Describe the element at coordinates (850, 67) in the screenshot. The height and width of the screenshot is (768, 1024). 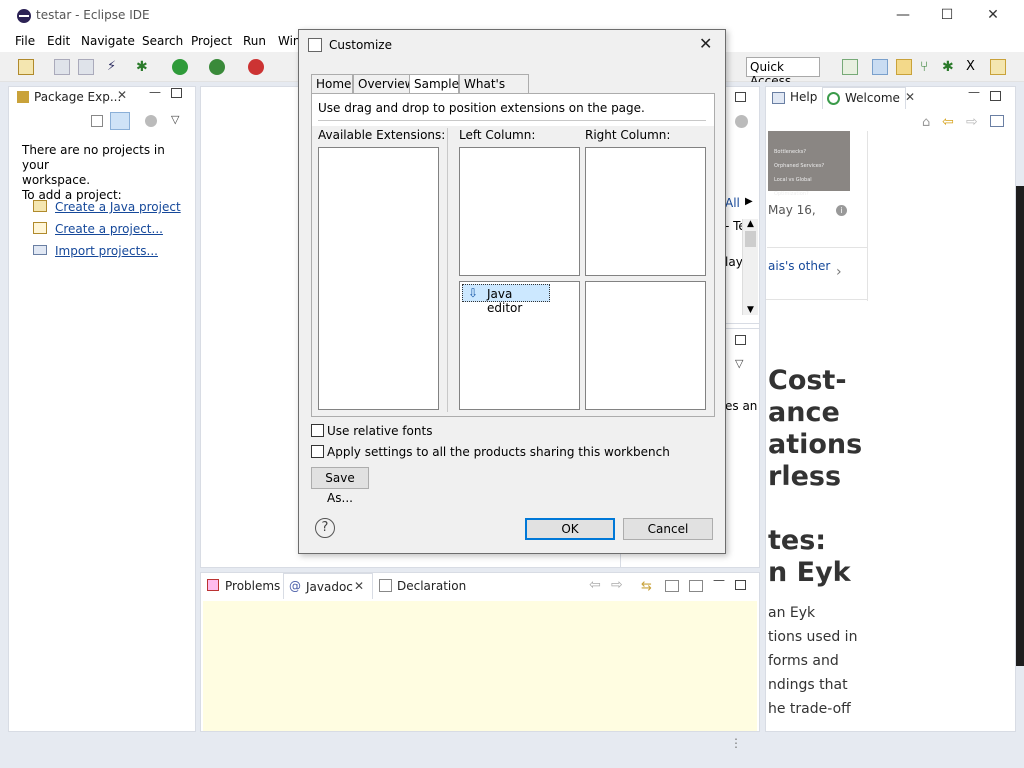
I see `open-perspective-icon` at that location.